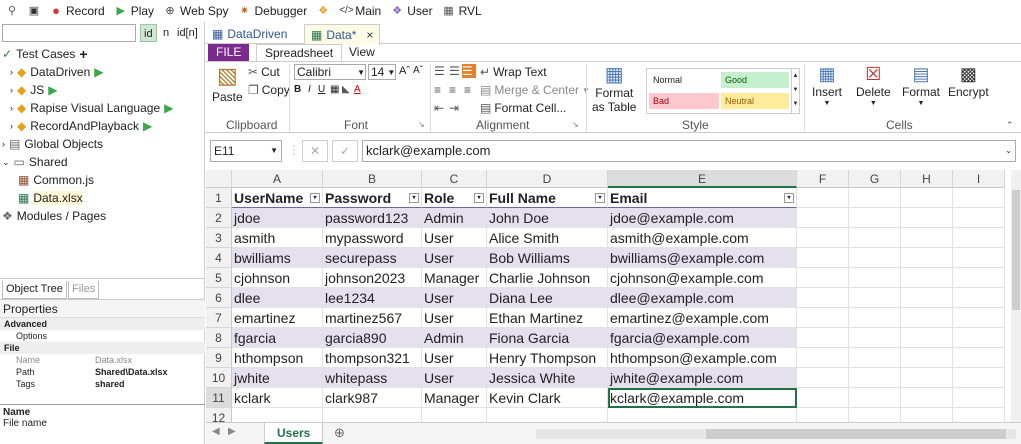 This screenshot has width=1021, height=444. What do you see at coordinates (330, 72) in the screenshot?
I see `font-name-select: Calibri ▼` at bounding box center [330, 72].